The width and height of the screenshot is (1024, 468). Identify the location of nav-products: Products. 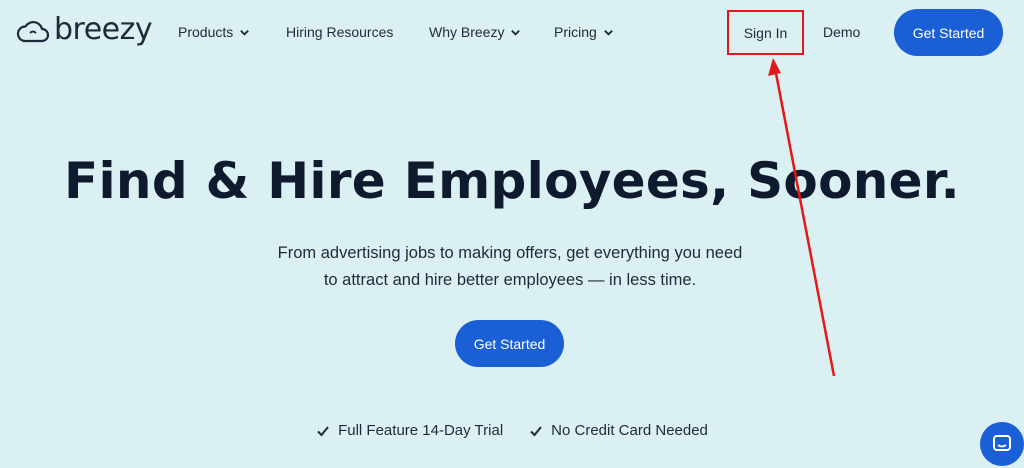
(214, 32).